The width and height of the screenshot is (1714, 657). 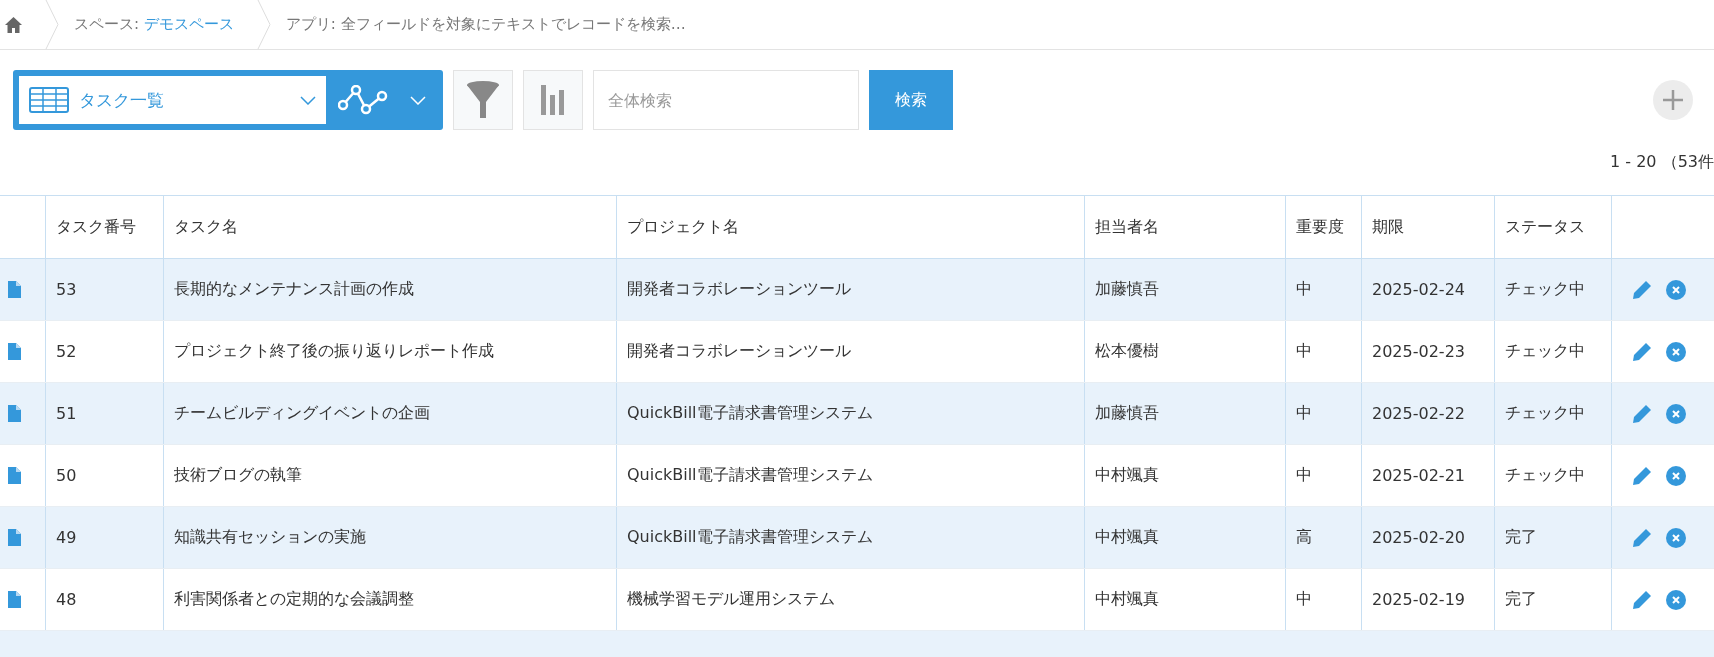 I want to click on table-cell: 49, so click(x=105, y=537).